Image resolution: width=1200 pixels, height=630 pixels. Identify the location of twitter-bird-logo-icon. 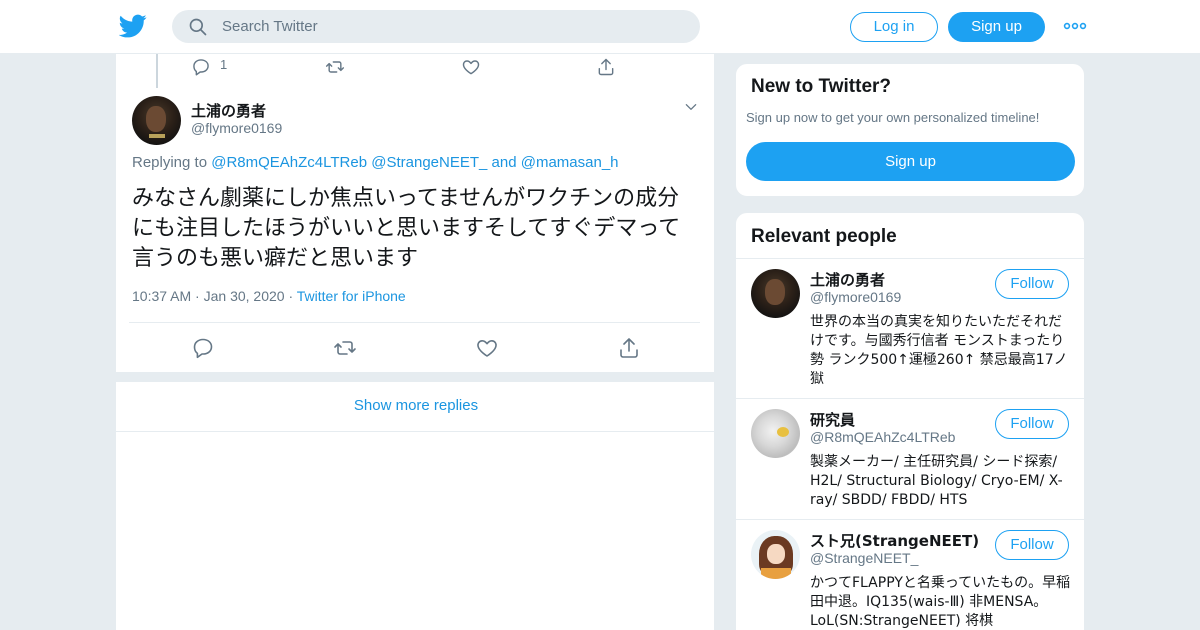
(133, 26).